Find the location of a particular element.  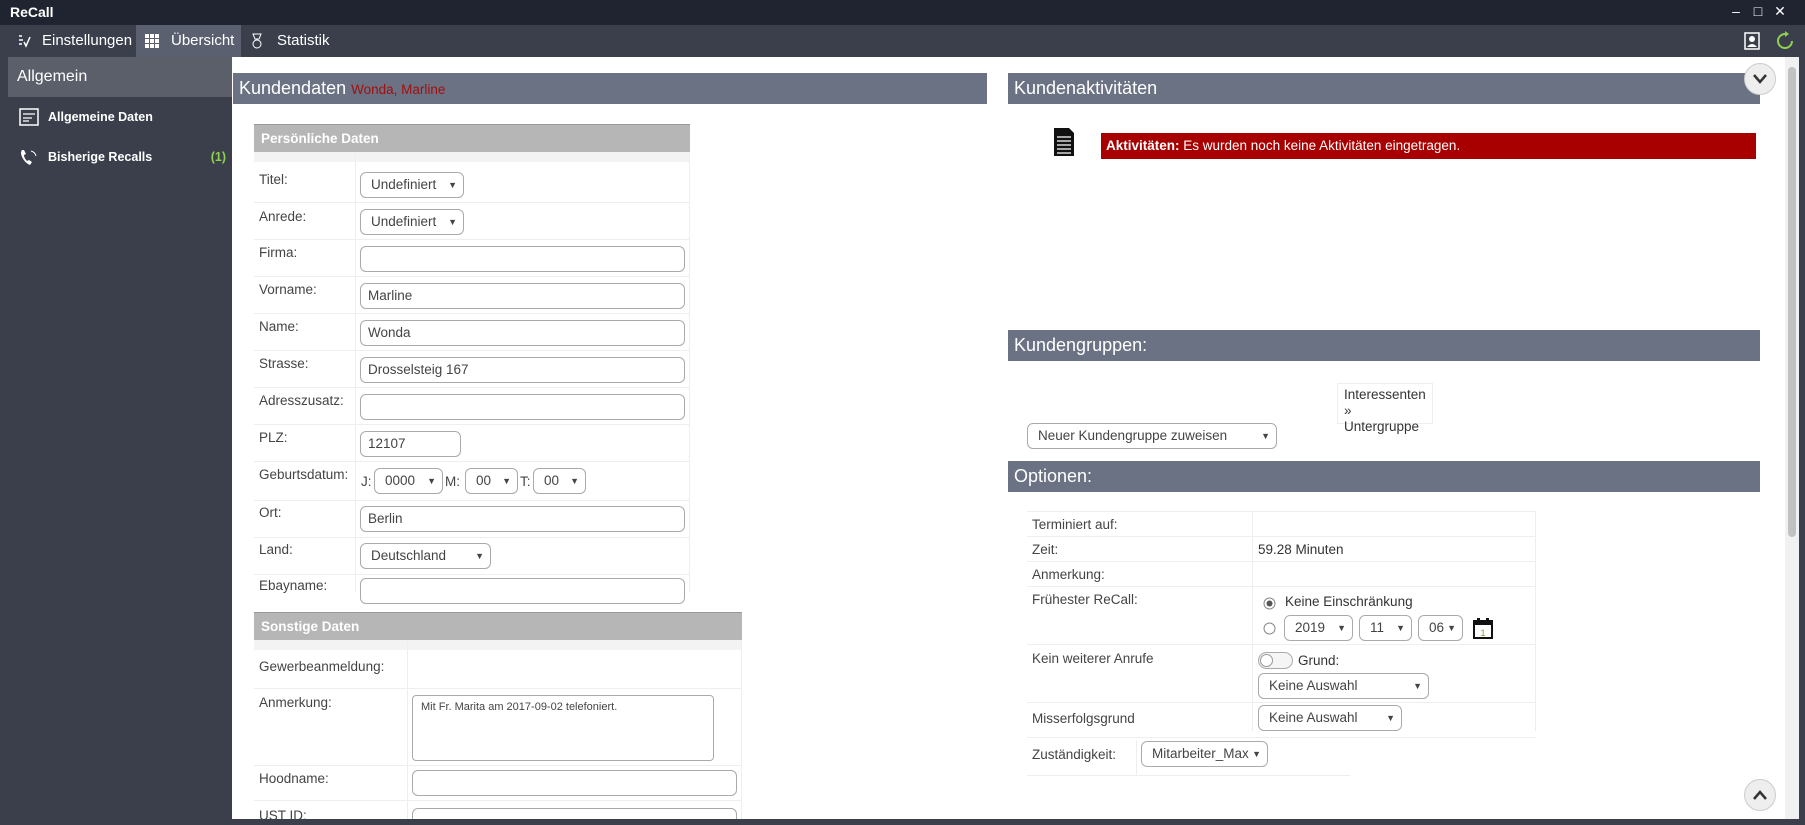

select-value: 00 is located at coordinates (484, 480).